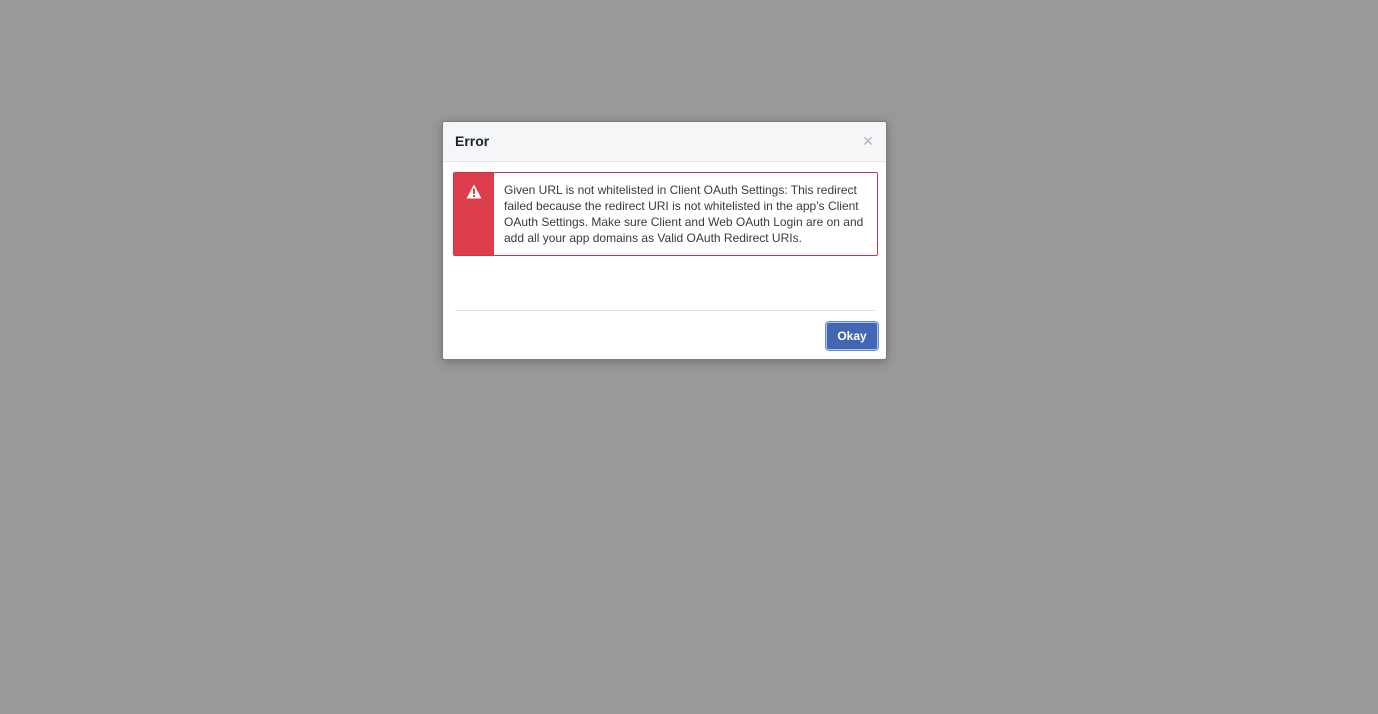 The width and height of the screenshot is (1378, 714). I want to click on dialog-title: Error, so click(472, 141).